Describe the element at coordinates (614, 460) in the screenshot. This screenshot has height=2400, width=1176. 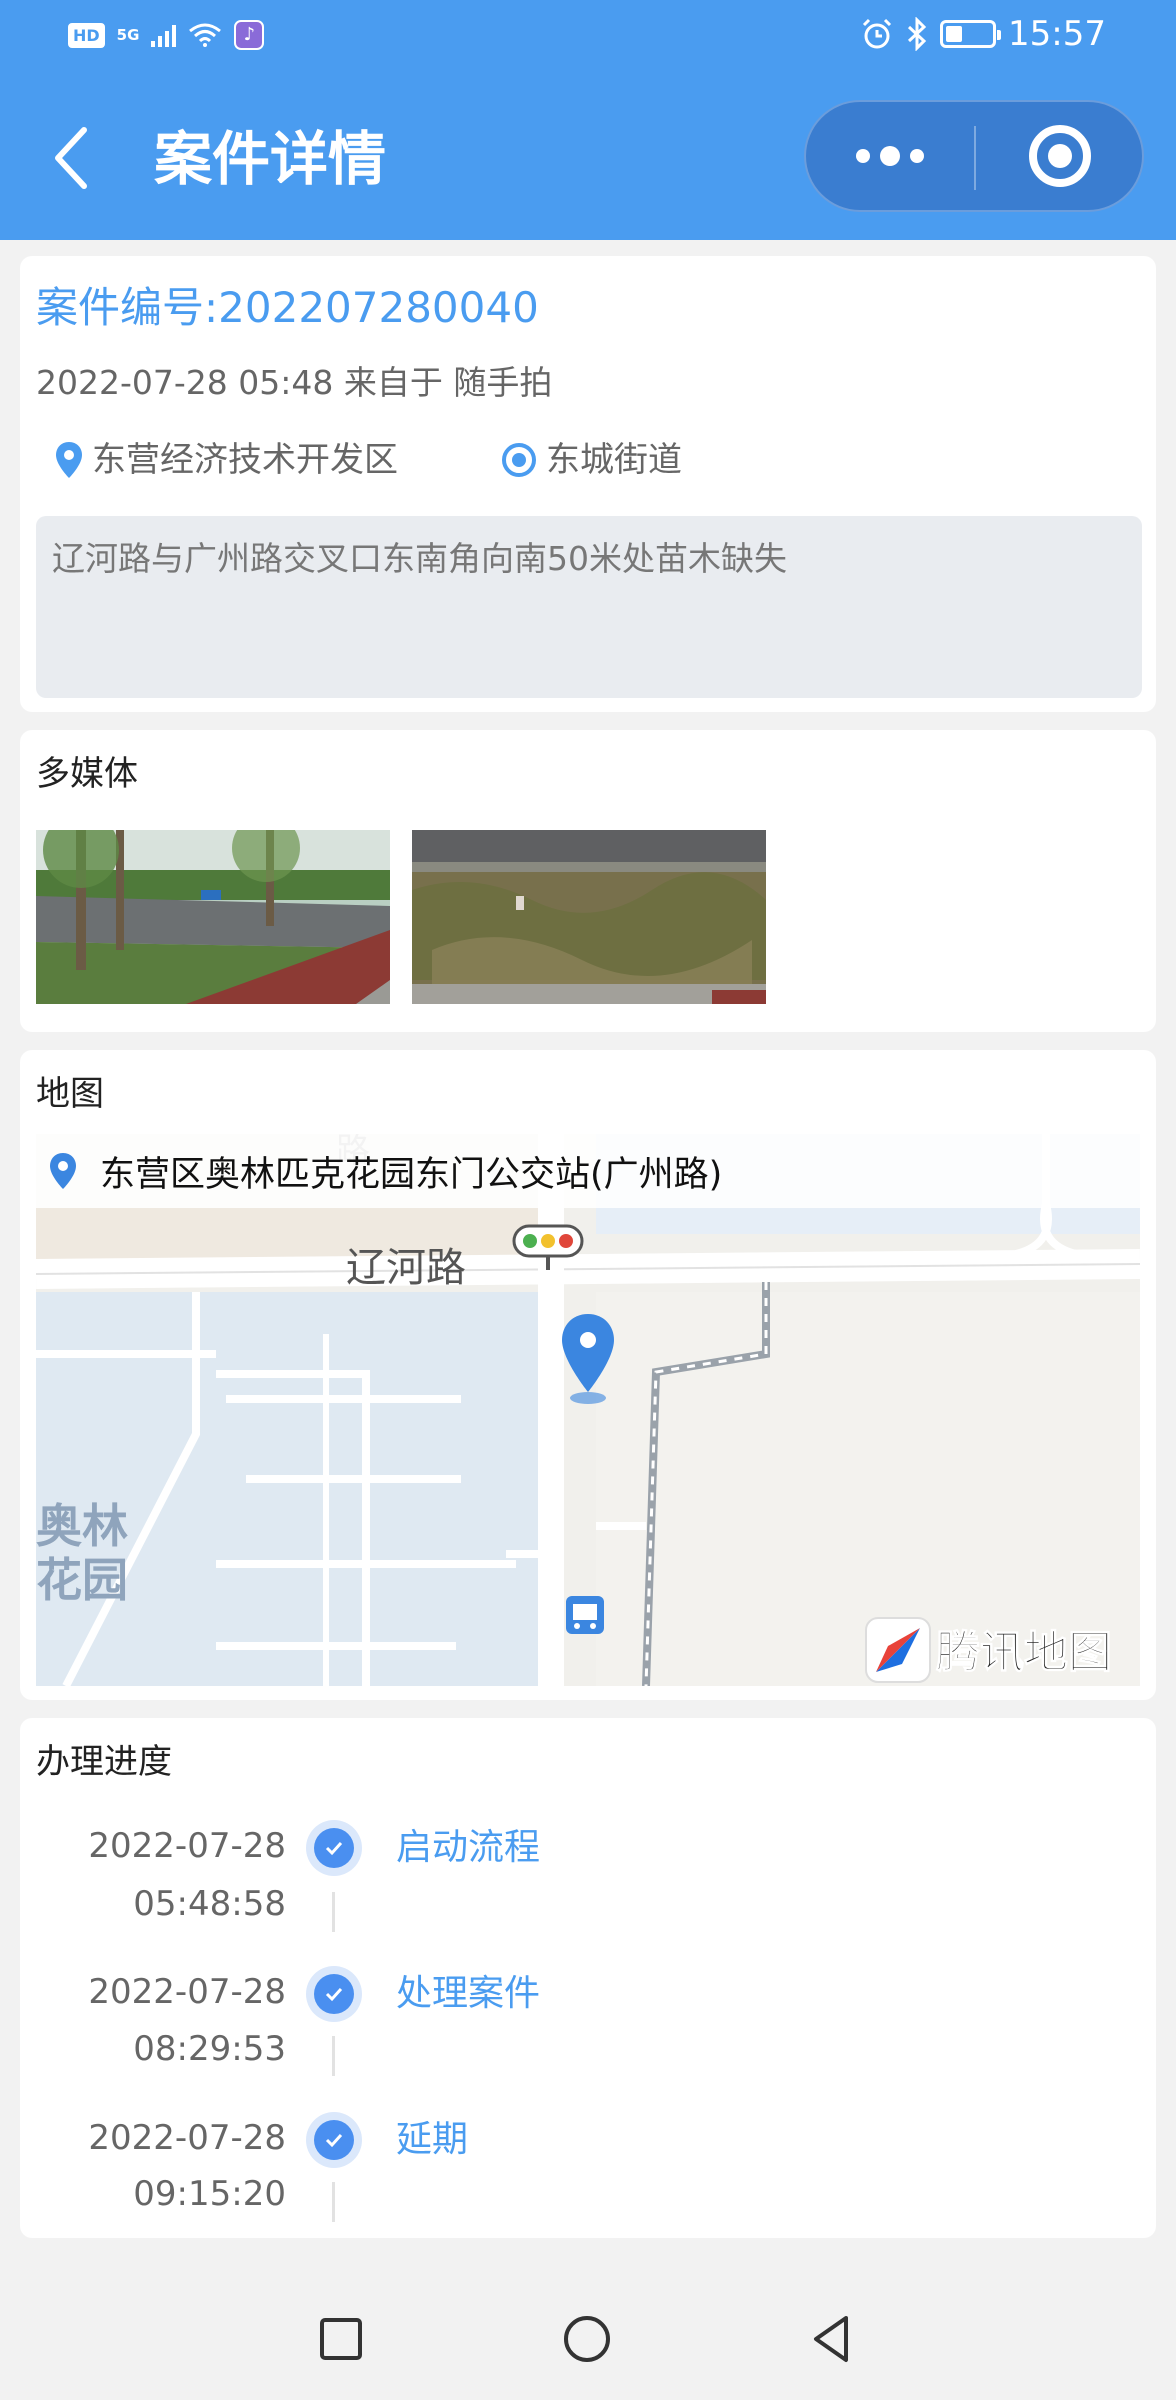
I see `street-label: 东城街道` at that location.